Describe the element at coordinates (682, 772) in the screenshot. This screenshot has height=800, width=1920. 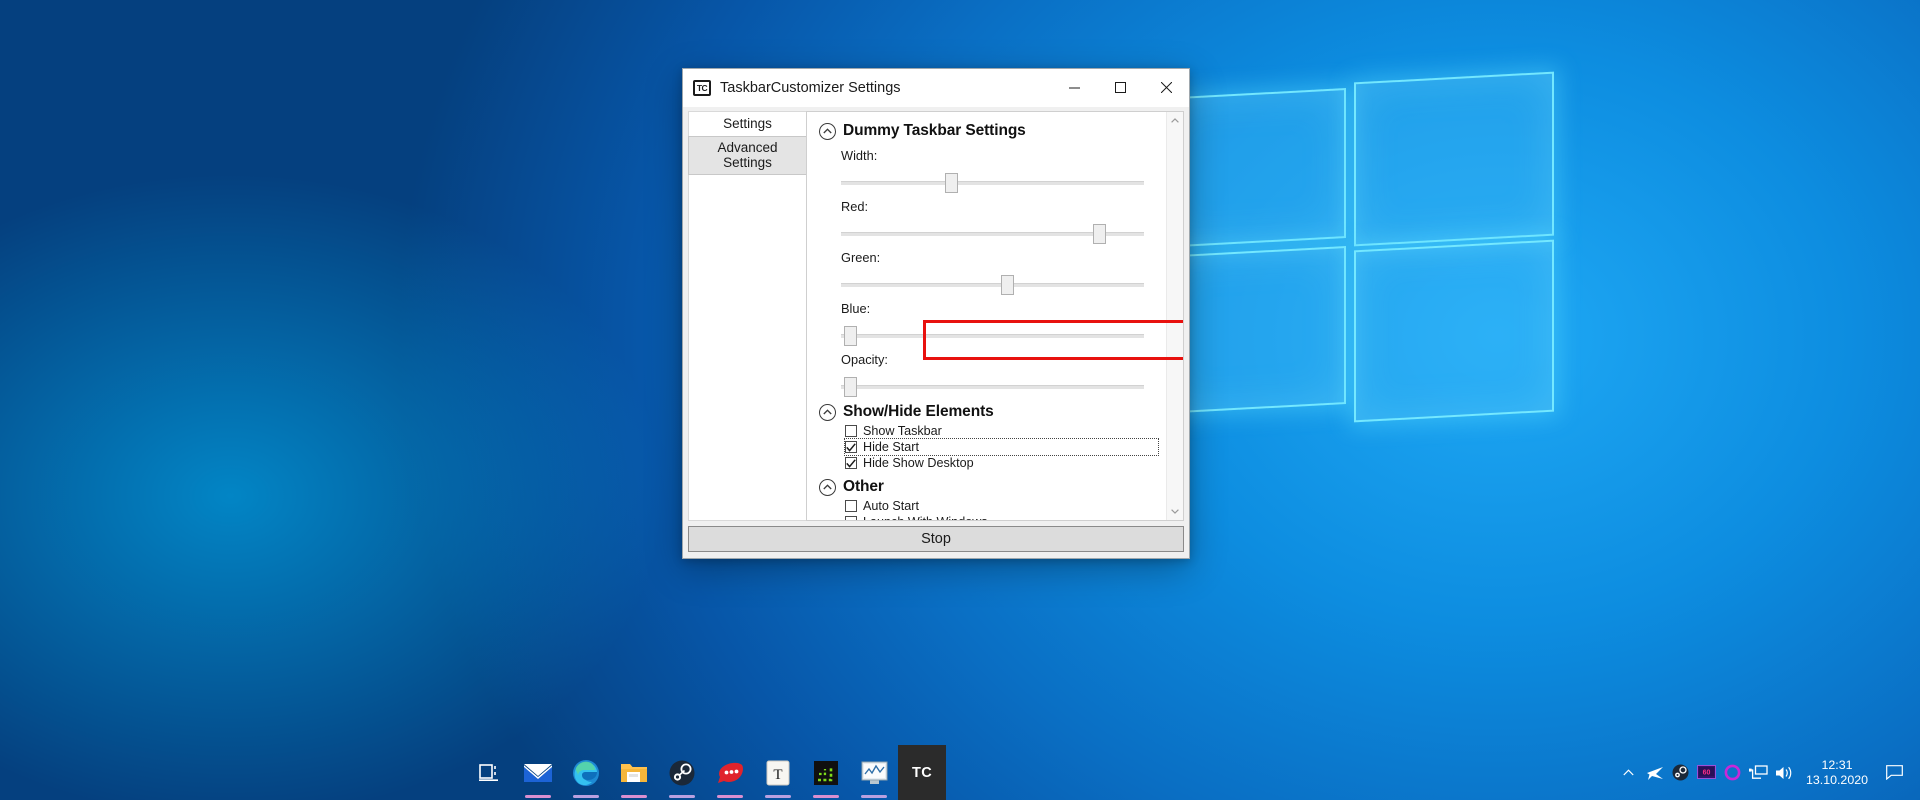
I see `taskbar-item-steam` at that location.